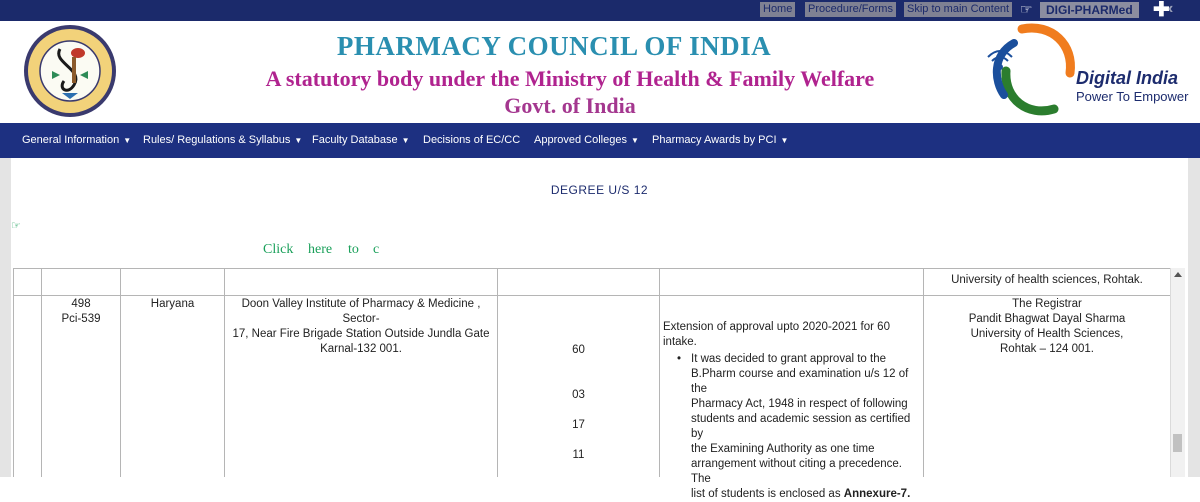  What do you see at coordinates (958, 9) in the screenshot?
I see `skip-to-main-content-link: Skip to main Content` at bounding box center [958, 9].